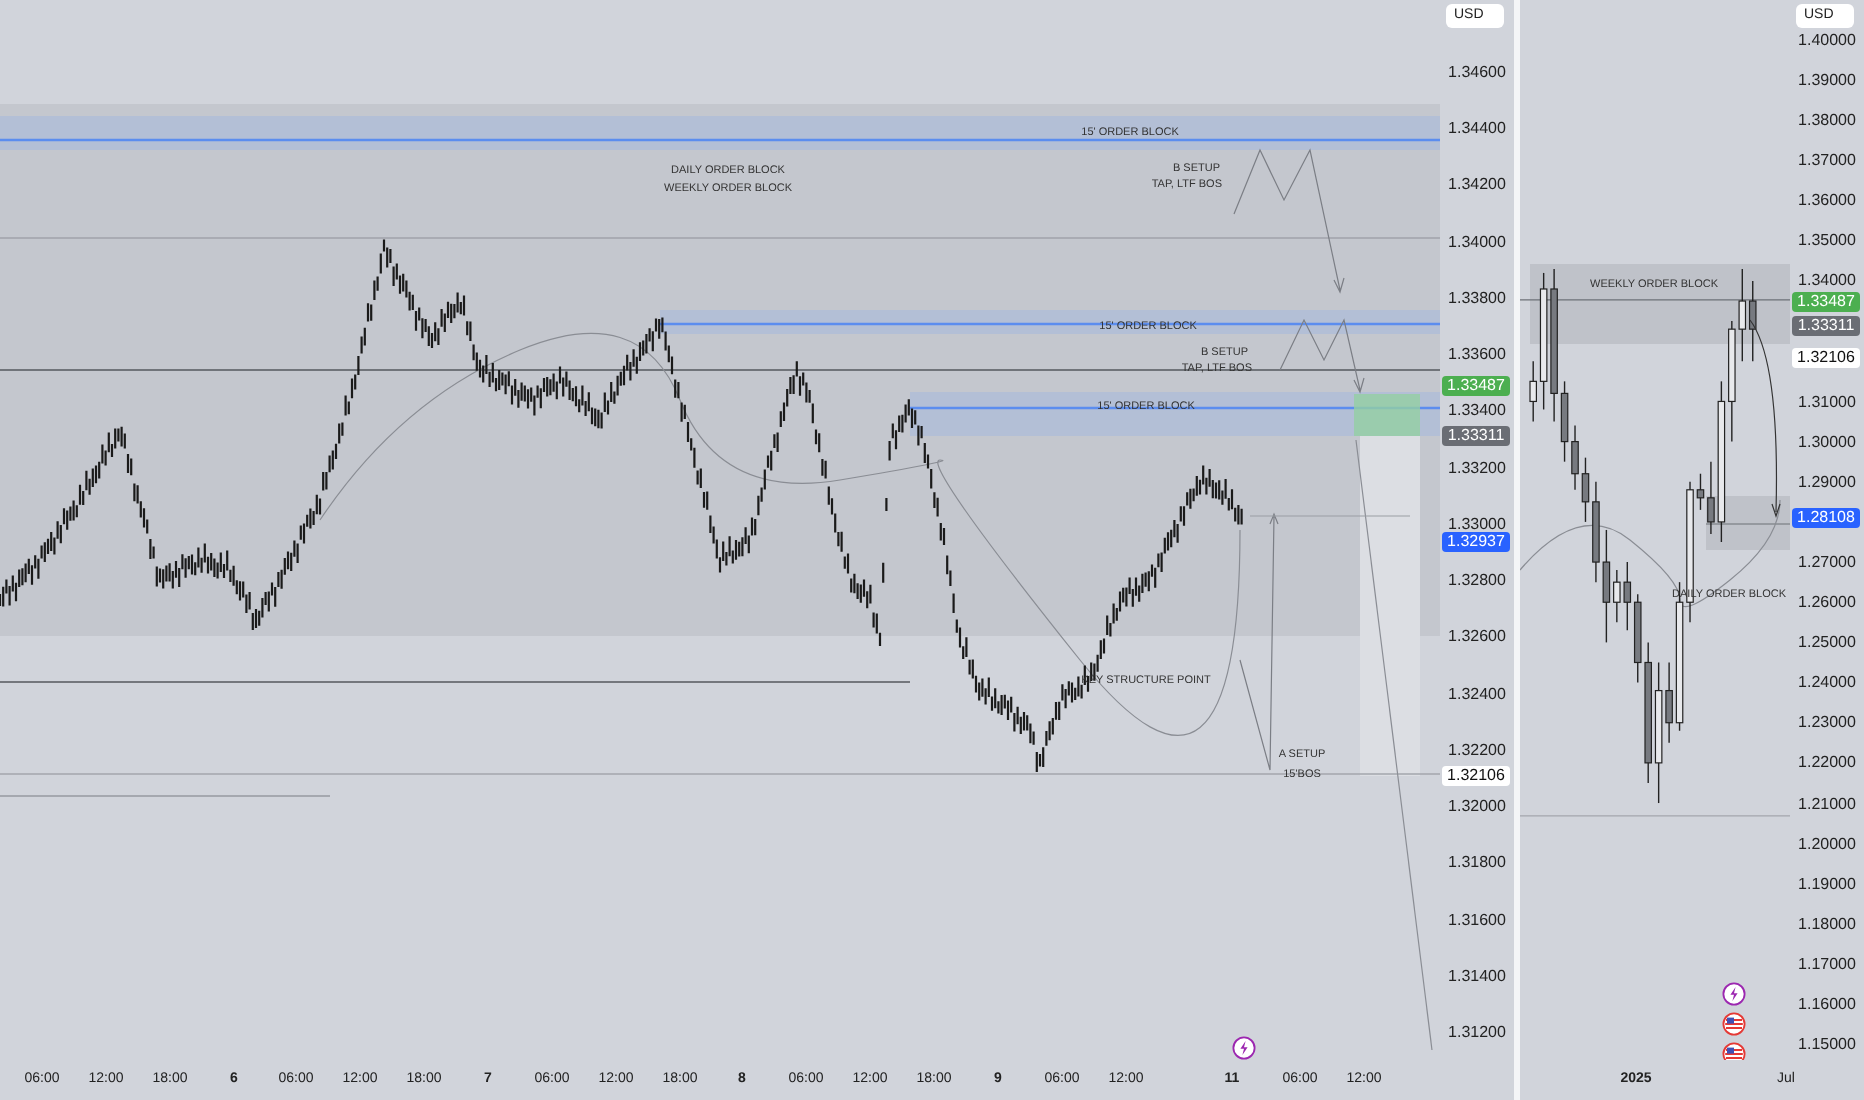 The height and width of the screenshot is (1100, 1864). I want to click on price-label: 1.31800, so click(1477, 862).